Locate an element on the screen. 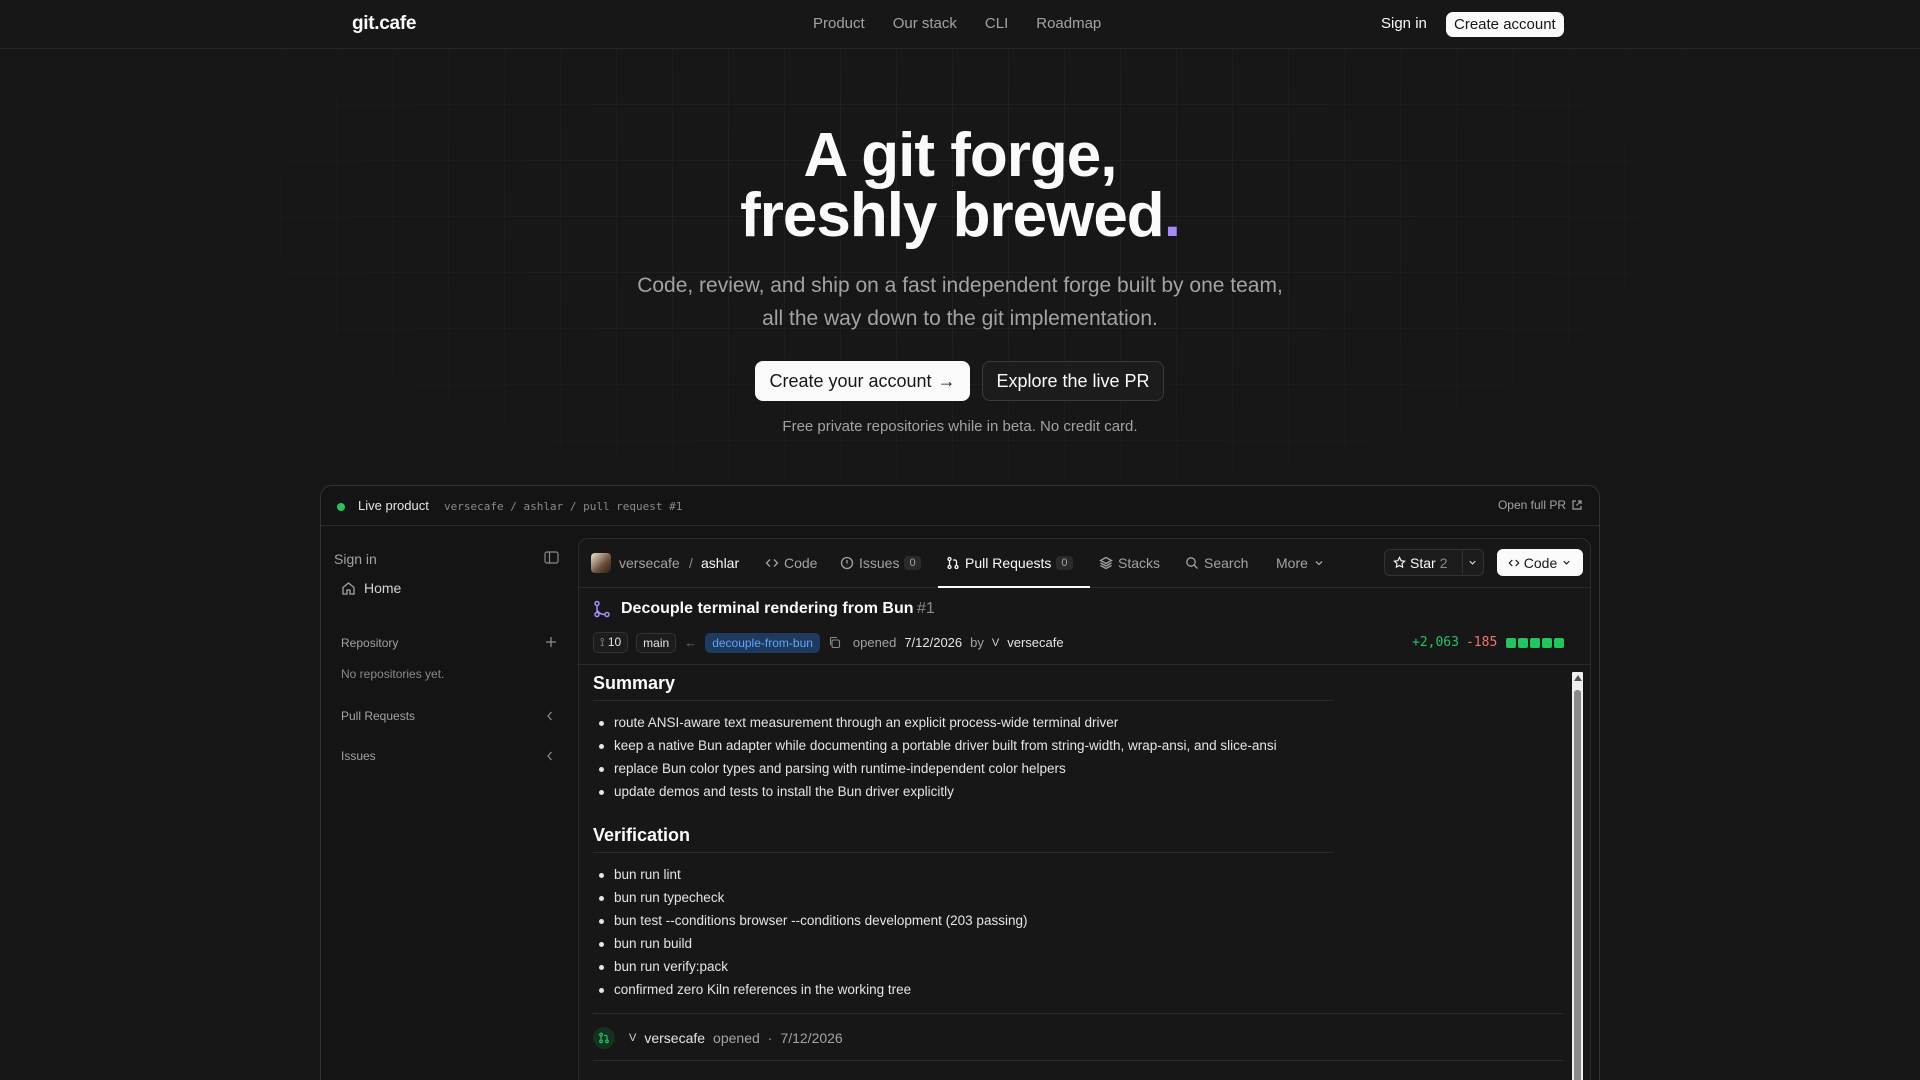 The width and height of the screenshot is (1920, 1080). hero-title-line1: A git forge, is located at coordinates (960, 155).